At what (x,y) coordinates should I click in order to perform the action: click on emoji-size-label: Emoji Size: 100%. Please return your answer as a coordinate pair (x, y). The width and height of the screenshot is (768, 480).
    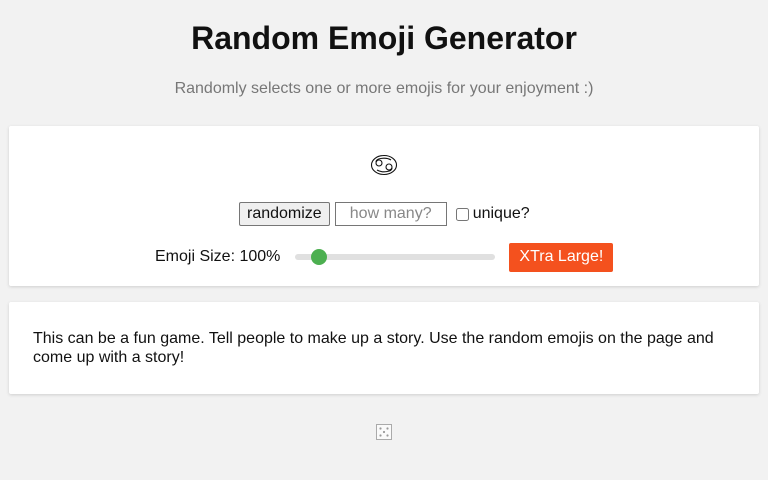
    Looking at the image, I should click on (218, 256).